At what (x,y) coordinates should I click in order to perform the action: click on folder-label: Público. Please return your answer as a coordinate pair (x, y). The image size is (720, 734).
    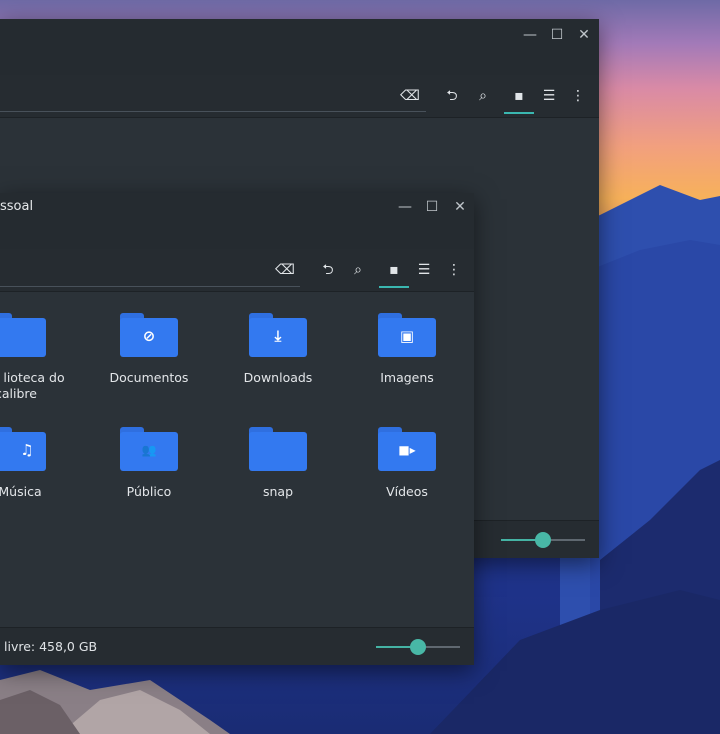
    Looking at the image, I should click on (149, 491).